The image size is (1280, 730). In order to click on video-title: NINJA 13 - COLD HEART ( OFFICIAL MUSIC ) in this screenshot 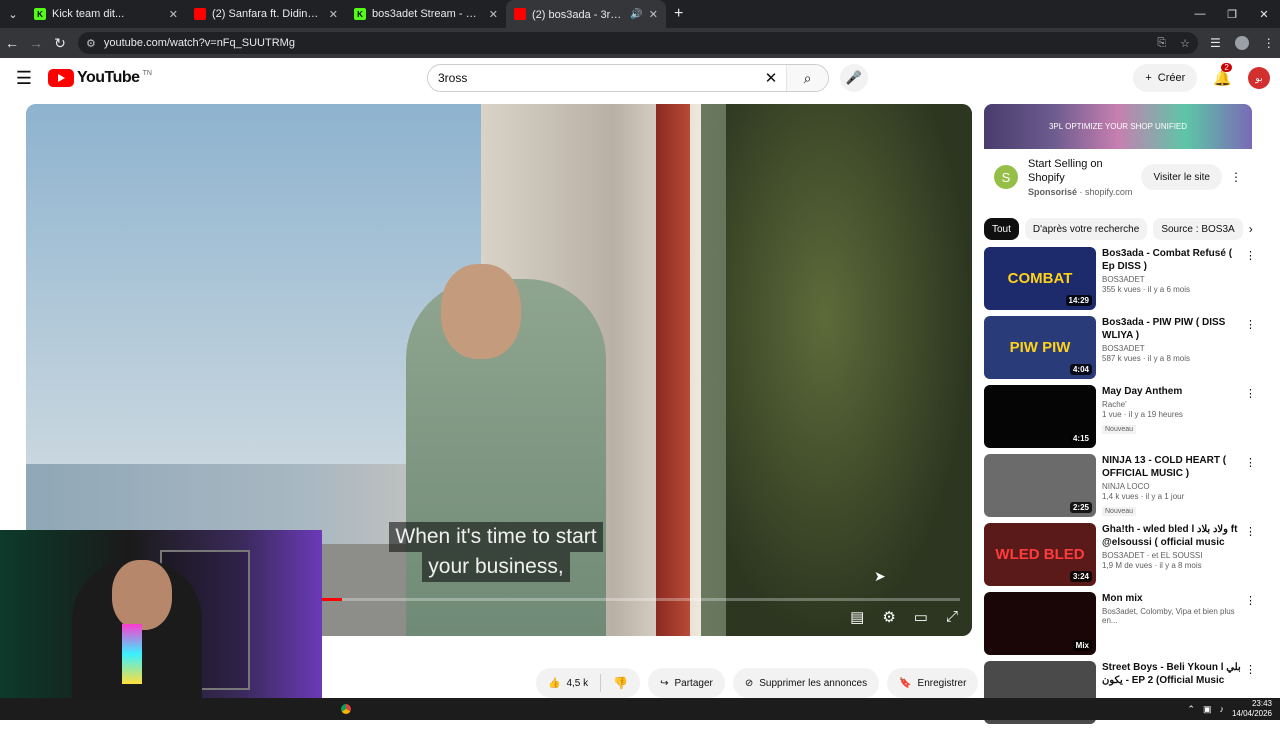, I will do `click(1172, 467)`.